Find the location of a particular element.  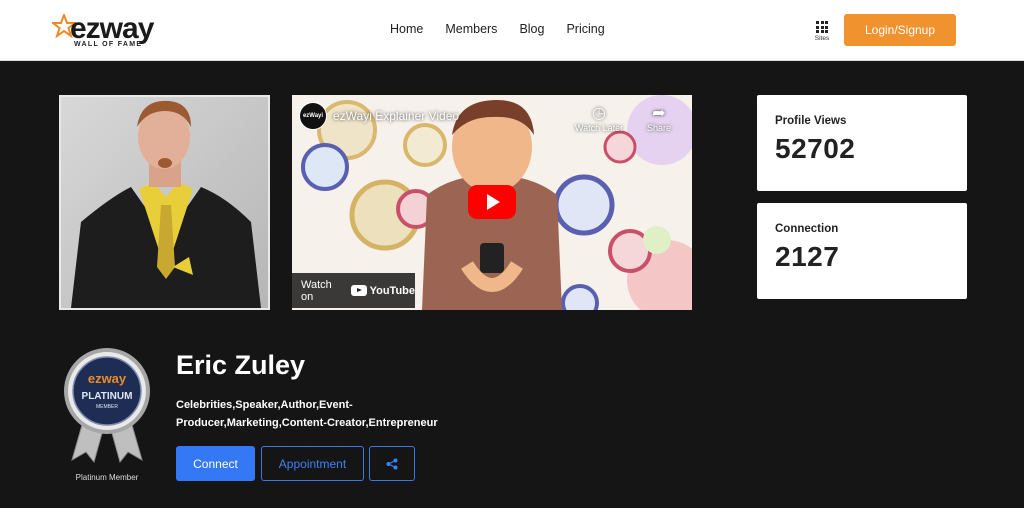

video-title: ezWayi Explainer Video is located at coordinates (396, 116).